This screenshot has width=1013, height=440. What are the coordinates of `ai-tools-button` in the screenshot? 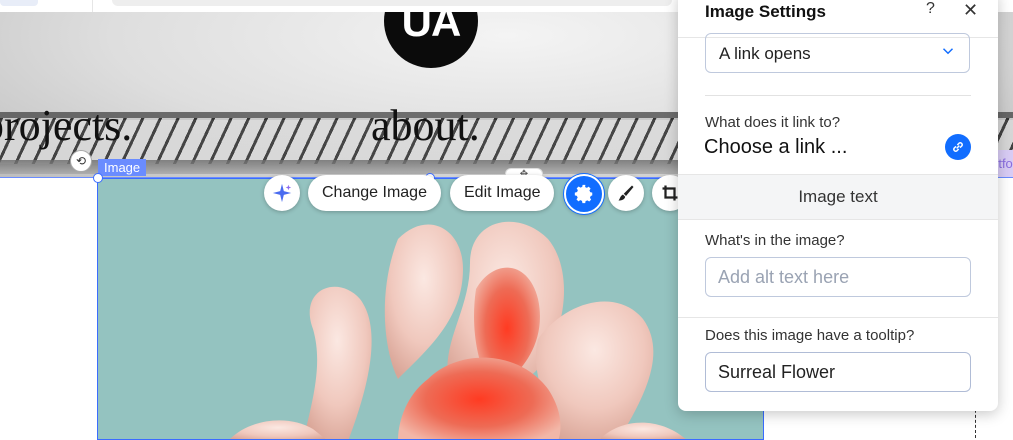 It's located at (282, 193).